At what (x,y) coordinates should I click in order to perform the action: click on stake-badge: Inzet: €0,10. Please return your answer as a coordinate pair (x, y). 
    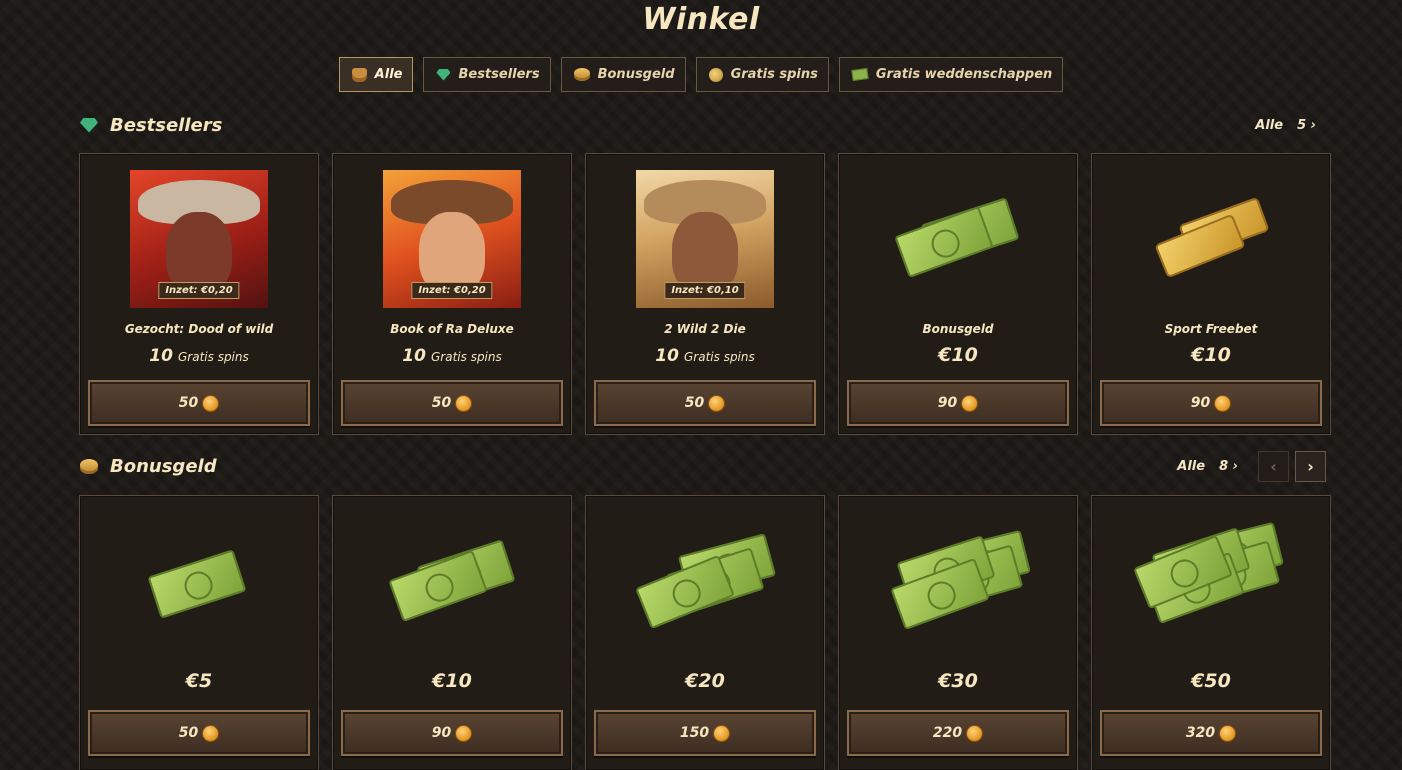
    Looking at the image, I should click on (705, 290).